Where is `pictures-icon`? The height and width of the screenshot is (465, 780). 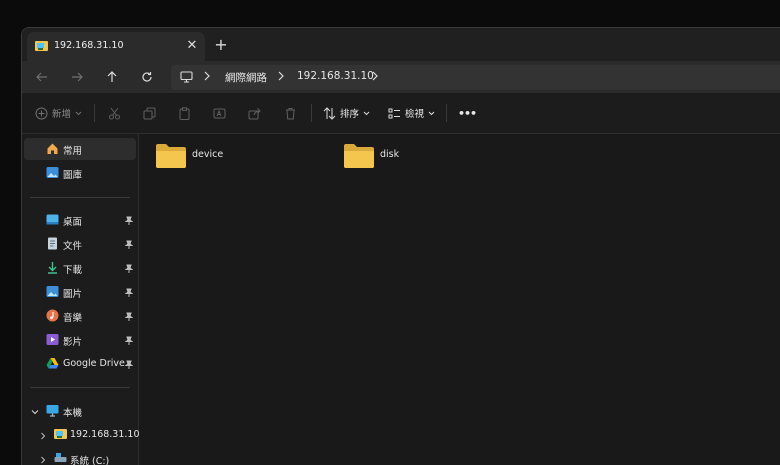
pictures-icon is located at coordinates (52, 293).